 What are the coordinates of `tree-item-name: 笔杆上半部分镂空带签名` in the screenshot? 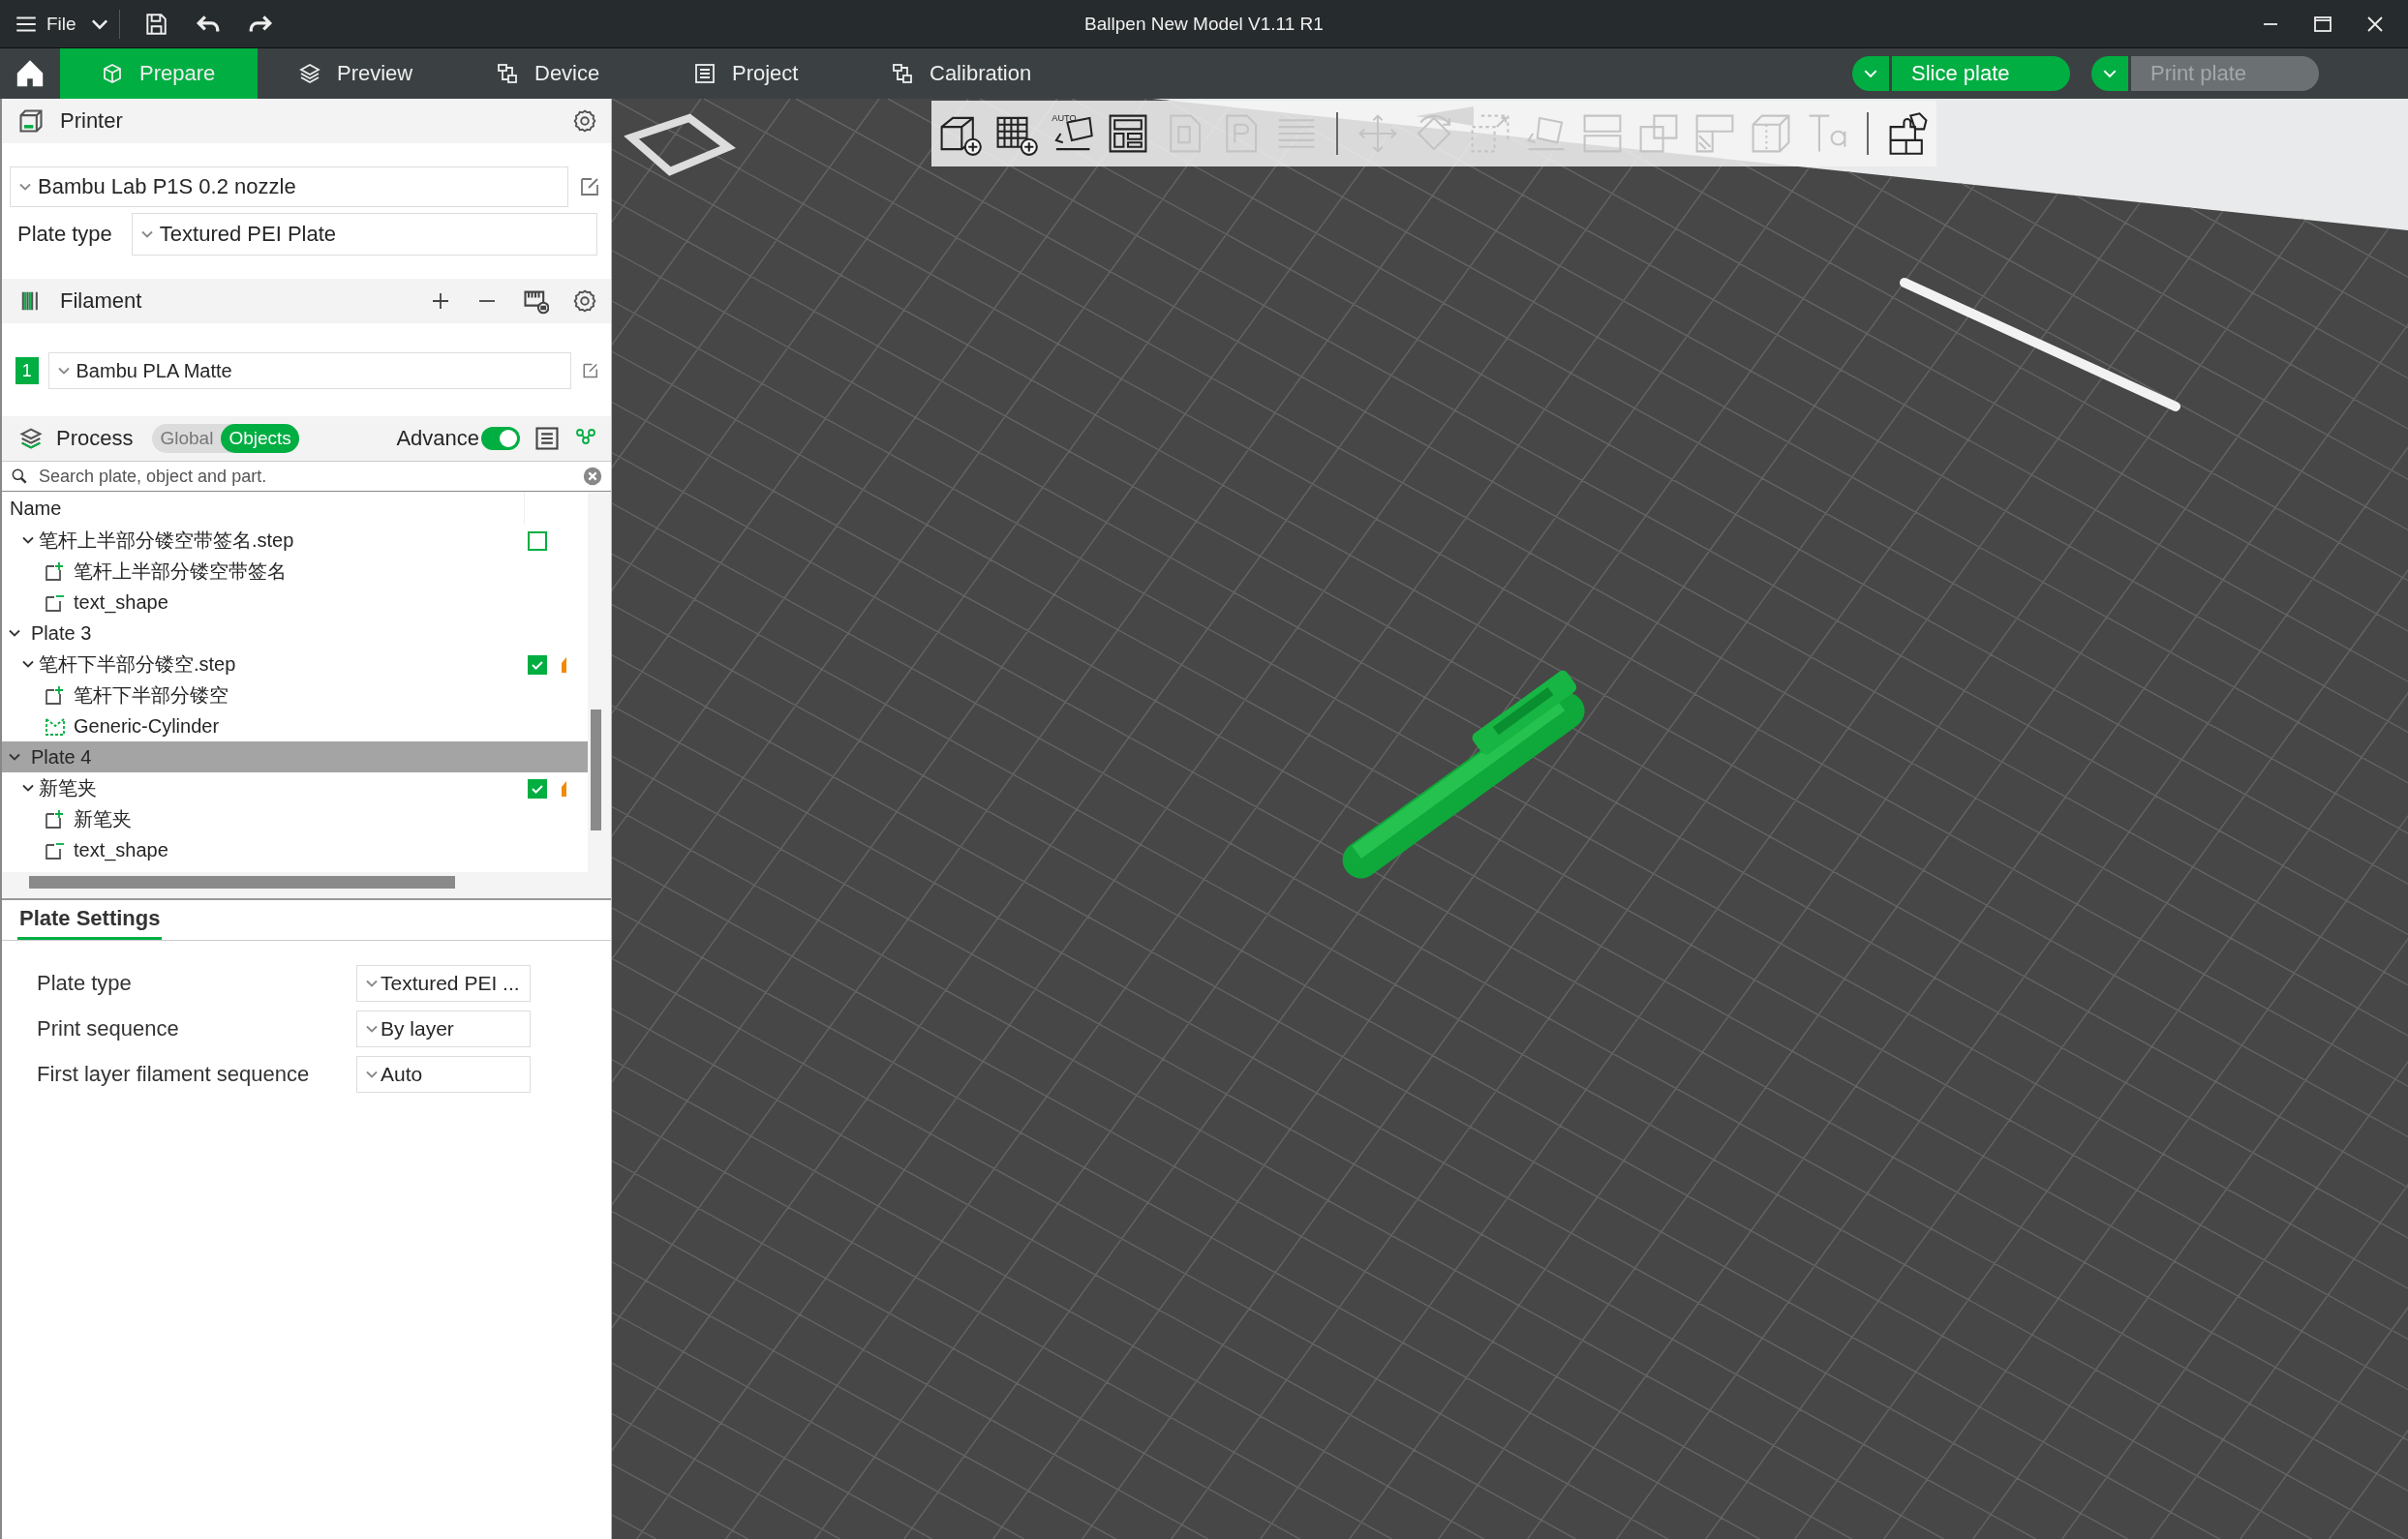 It's located at (180, 571).